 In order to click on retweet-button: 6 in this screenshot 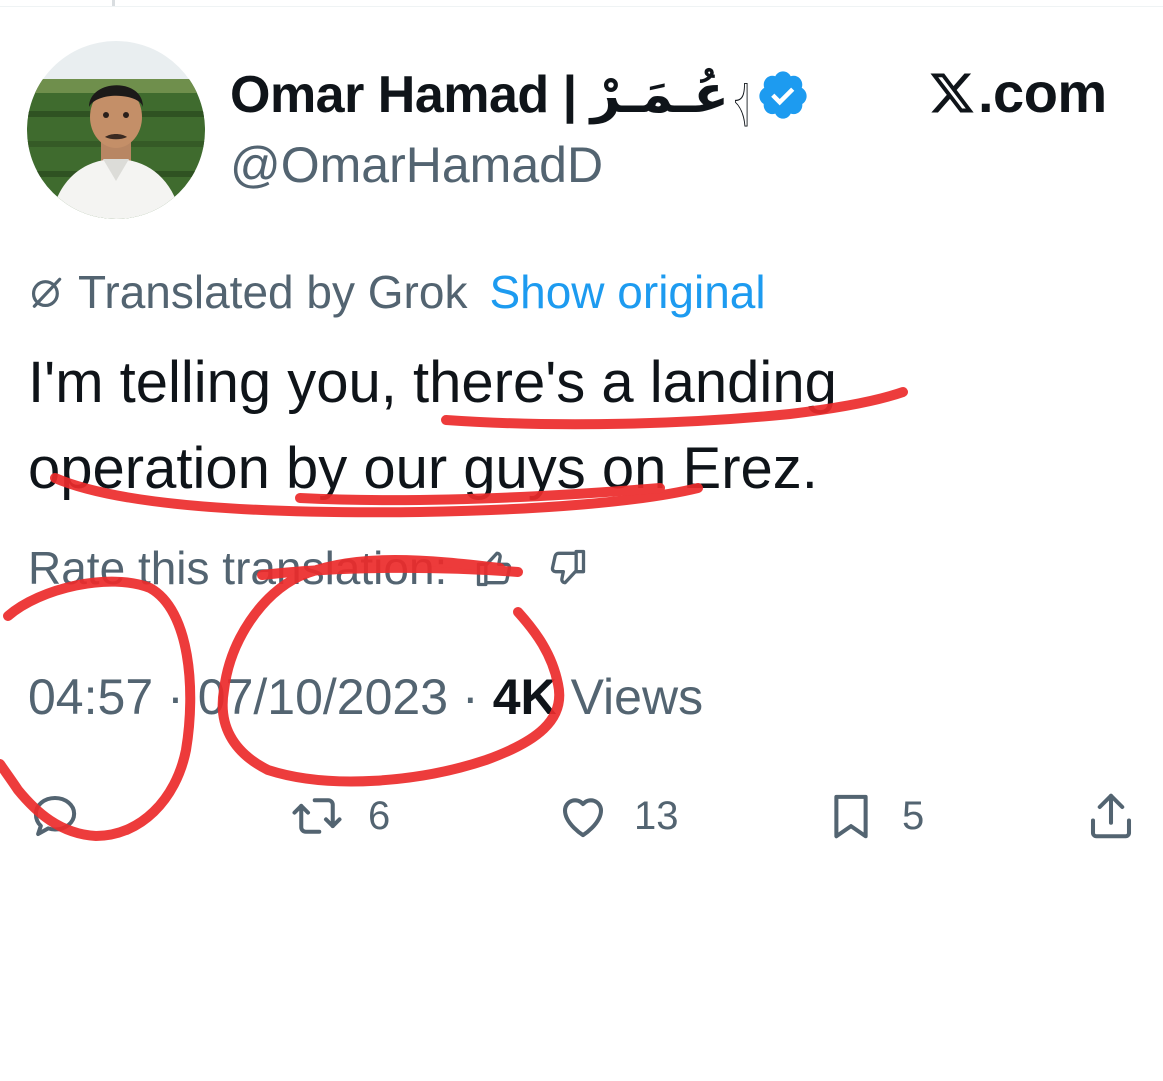, I will do `click(340, 816)`.